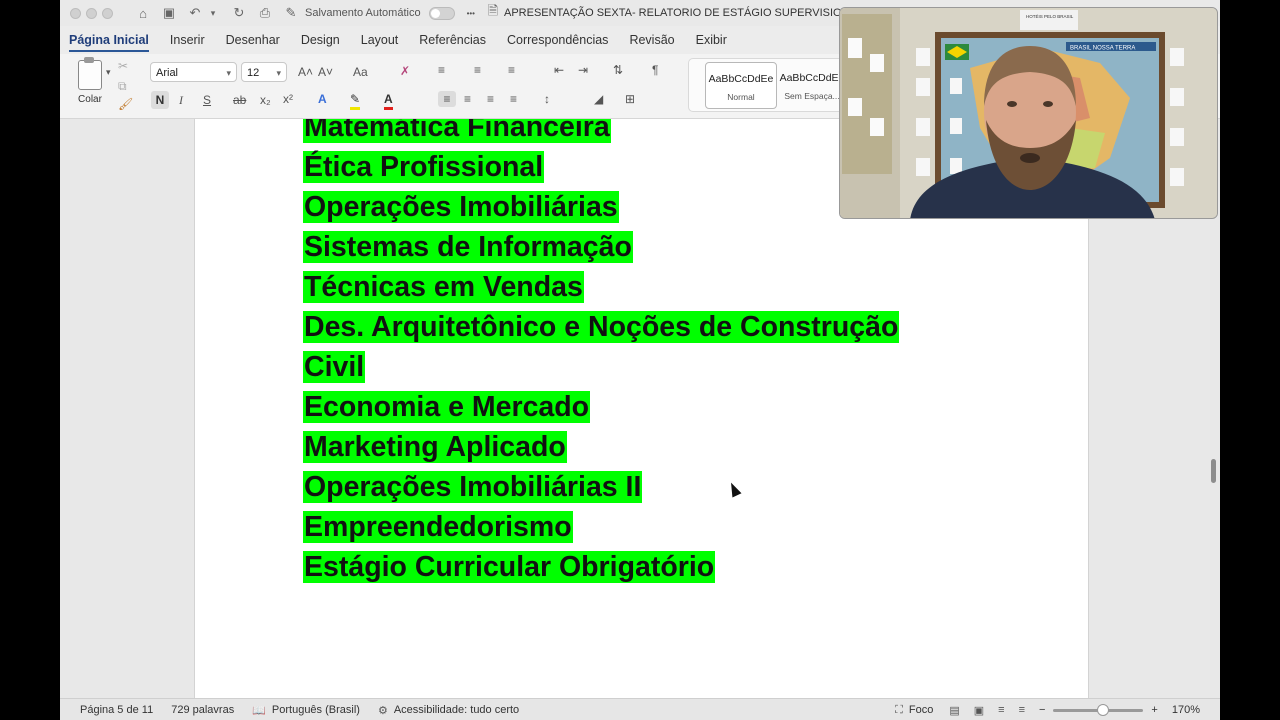 Image resolution: width=1280 pixels, height=720 pixels. Describe the element at coordinates (490, 99) in the screenshot. I see `align-right-icon: ≡` at that location.